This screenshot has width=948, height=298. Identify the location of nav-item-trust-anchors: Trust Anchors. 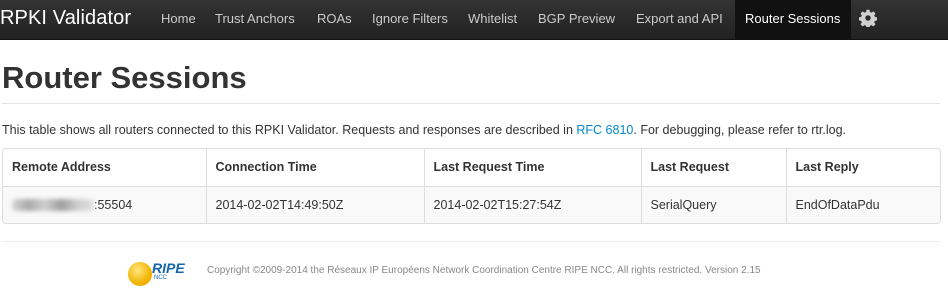
(256, 20).